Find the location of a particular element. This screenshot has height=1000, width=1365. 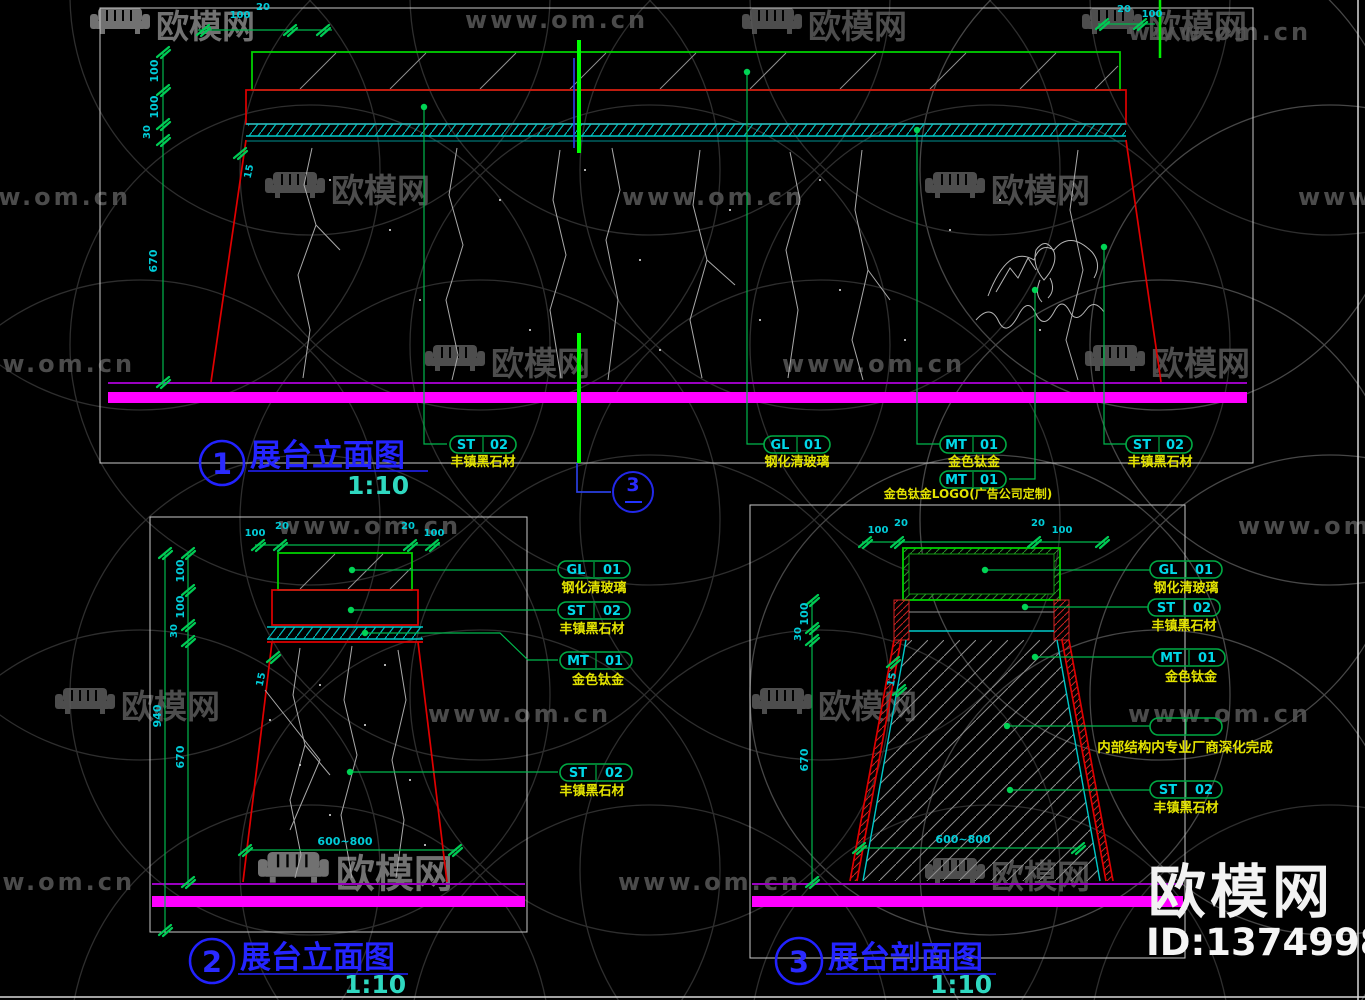

svg-text: 600~800 is located at coordinates (344, 841).